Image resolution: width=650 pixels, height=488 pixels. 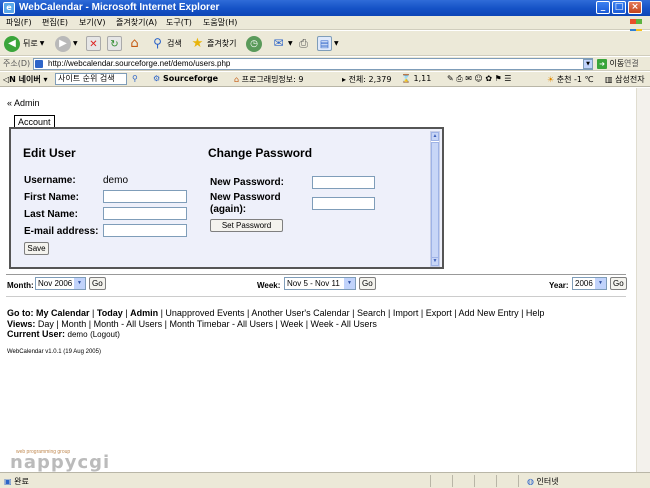 I want to click on logout-link: (Logout), so click(x=105, y=334).